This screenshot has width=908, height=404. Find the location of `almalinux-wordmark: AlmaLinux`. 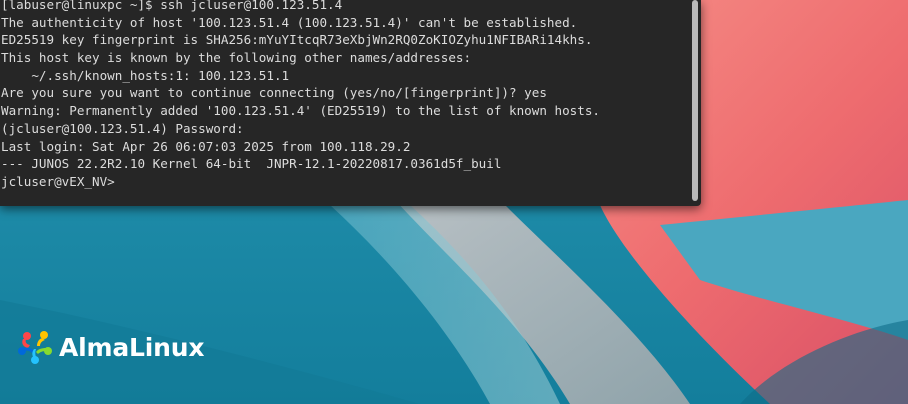

almalinux-wordmark: AlmaLinux is located at coordinates (132, 347).